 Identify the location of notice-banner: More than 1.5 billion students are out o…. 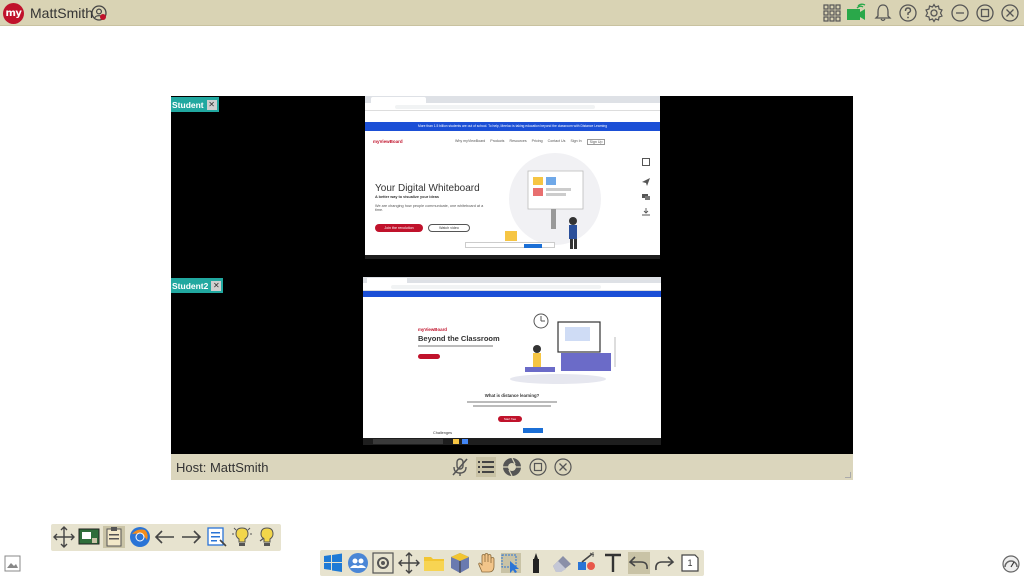
(512, 126).